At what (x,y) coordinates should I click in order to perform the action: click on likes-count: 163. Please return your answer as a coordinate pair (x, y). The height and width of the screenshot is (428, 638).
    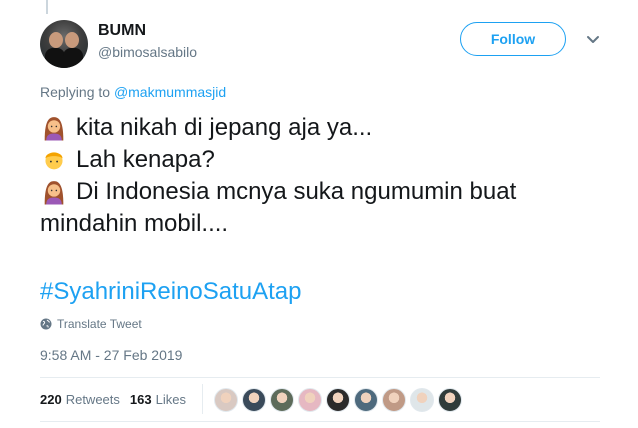
    Looking at the image, I should click on (140, 399).